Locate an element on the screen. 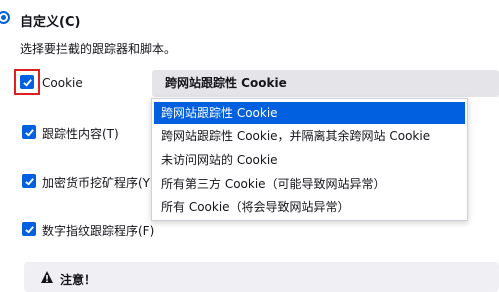  cookie-label: Cookie is located at coordinates (62, 83).